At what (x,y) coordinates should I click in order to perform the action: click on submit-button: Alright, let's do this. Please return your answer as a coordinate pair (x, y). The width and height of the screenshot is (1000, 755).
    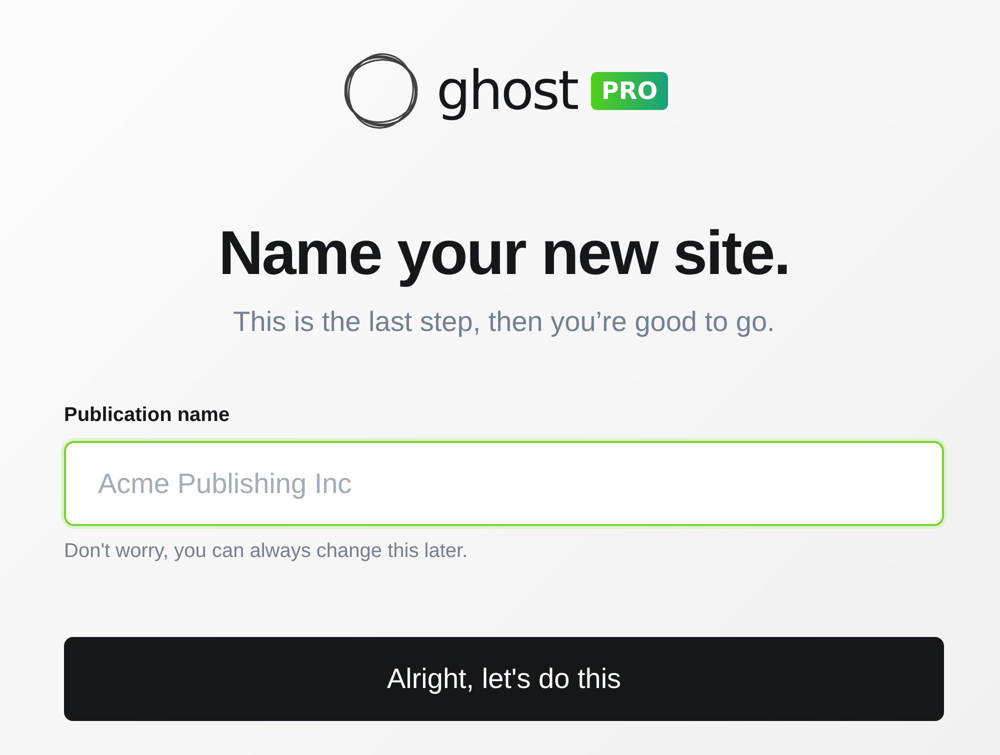
    Looking at the image, I should click on (504, 679).